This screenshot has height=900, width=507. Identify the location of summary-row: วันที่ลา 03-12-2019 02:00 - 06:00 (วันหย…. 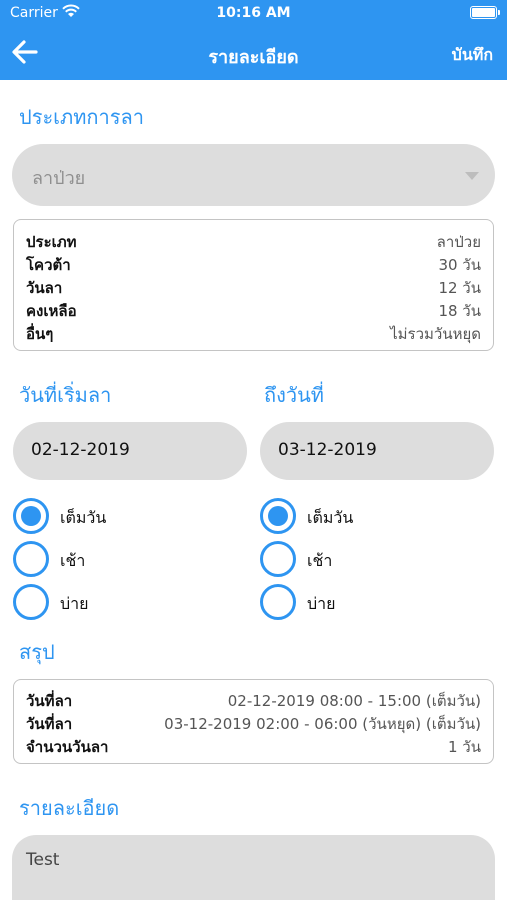
(253, 721).